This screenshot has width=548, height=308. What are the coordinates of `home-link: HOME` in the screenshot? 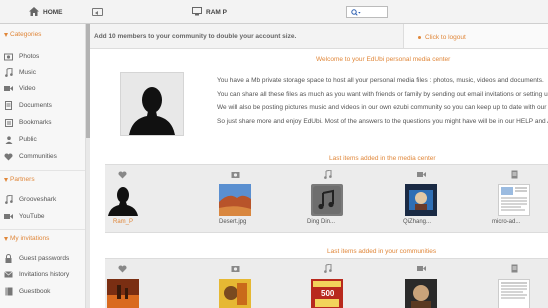 It's located at (46, 12).